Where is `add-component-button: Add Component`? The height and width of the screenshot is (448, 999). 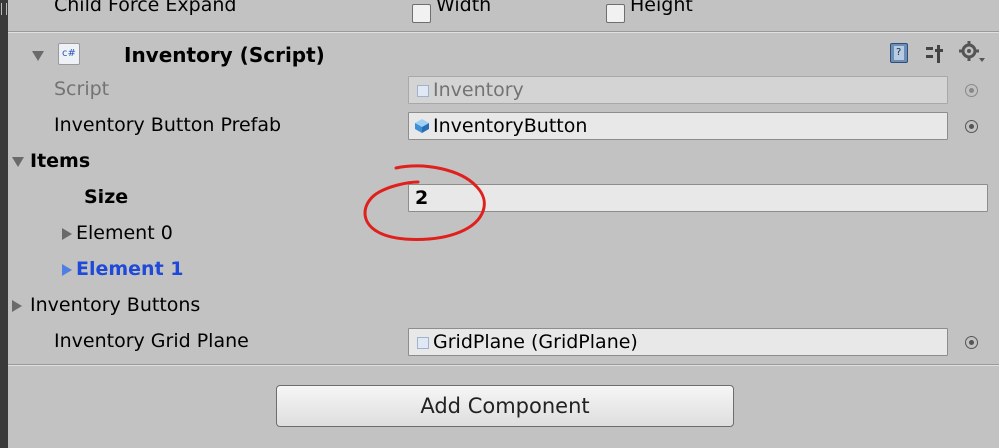 add-component-button: Add Component is located at coordinates (505, 406).